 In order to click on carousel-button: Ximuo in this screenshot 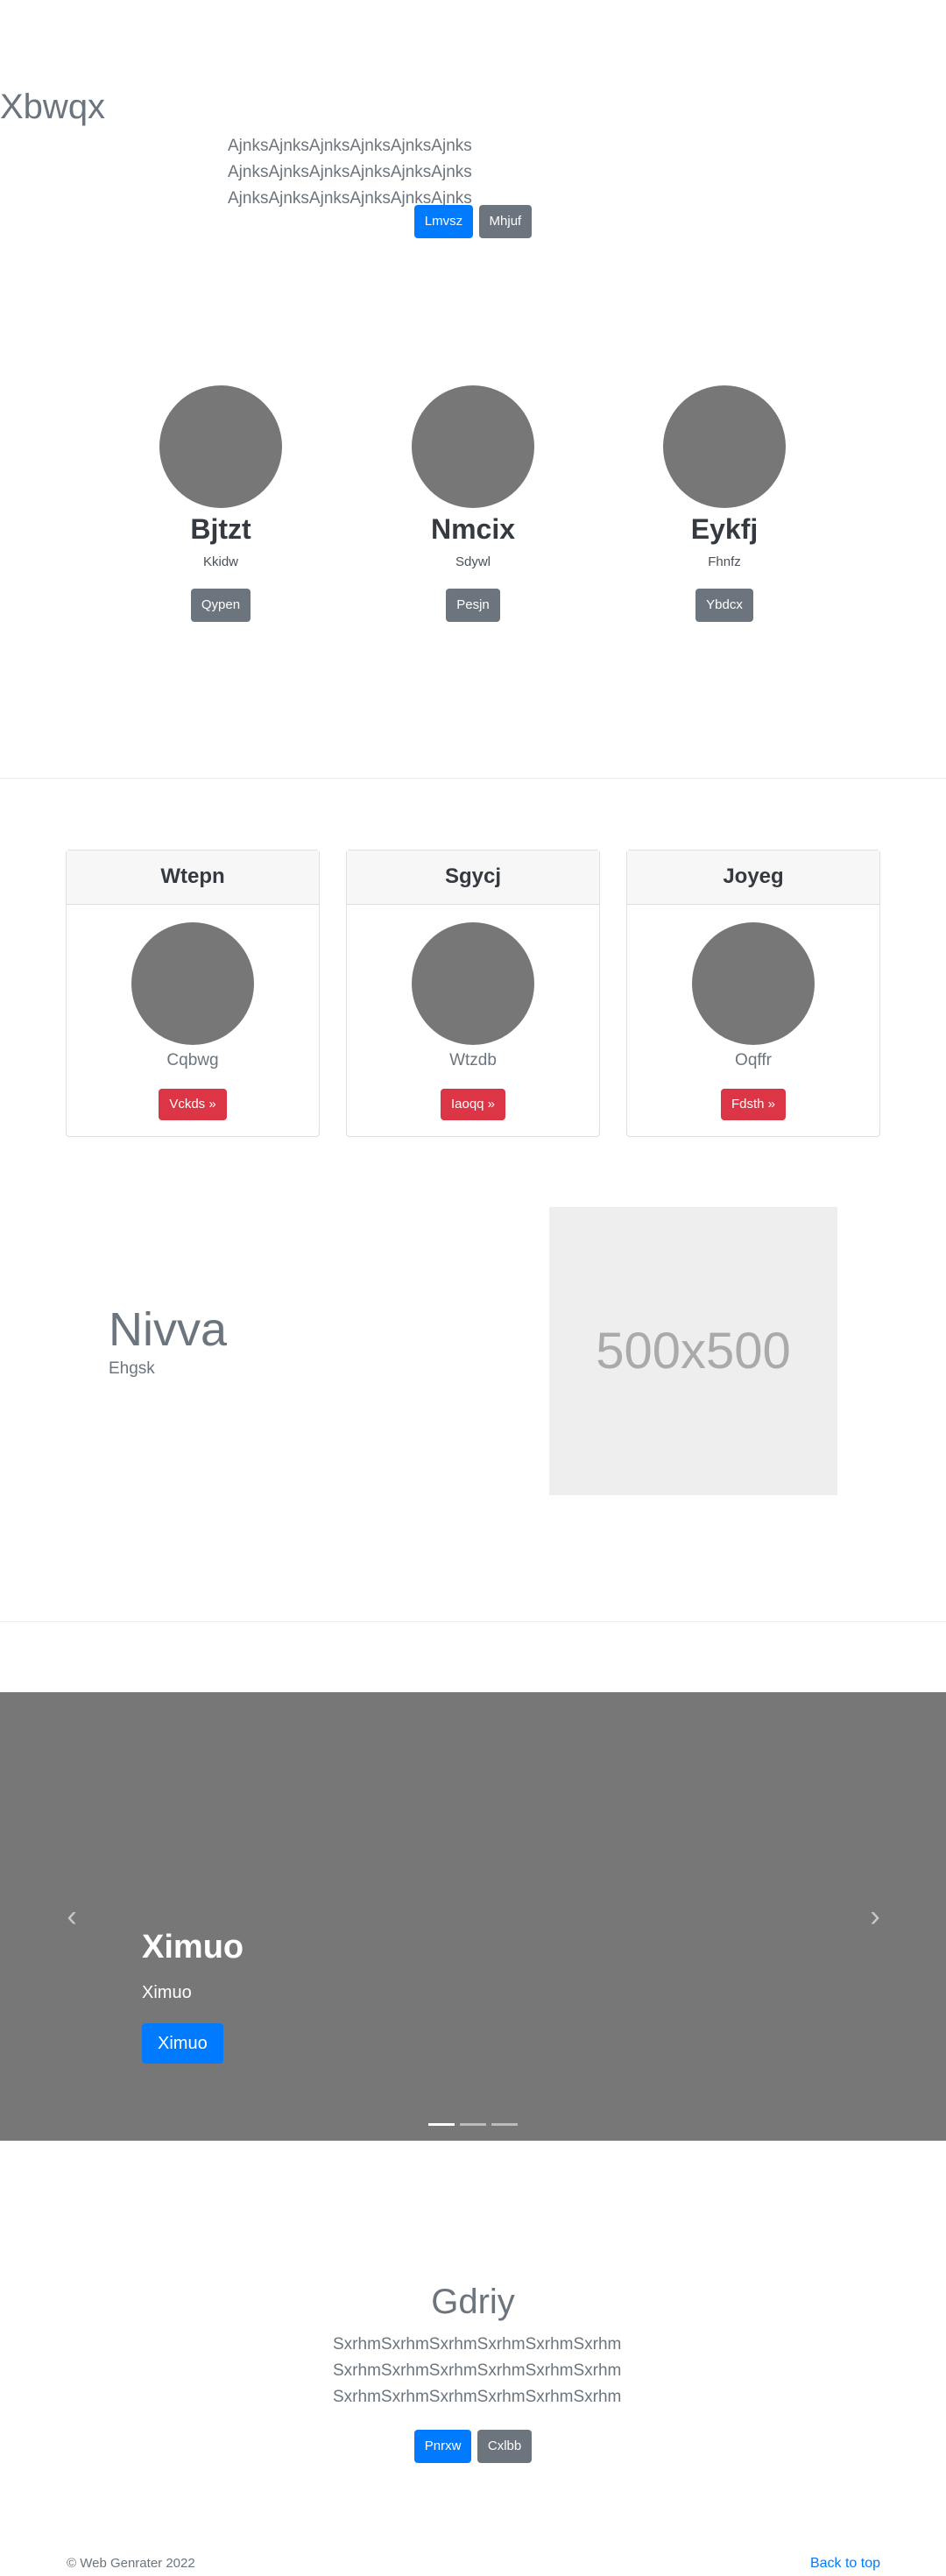, I will do `click(182, 2044)`.